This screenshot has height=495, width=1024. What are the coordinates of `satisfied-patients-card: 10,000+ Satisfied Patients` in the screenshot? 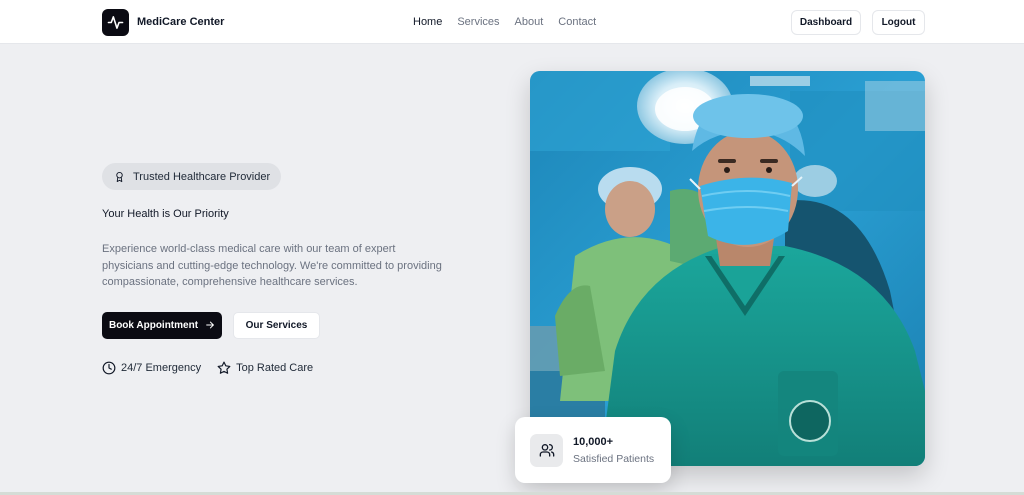 It's located at (593, 450).